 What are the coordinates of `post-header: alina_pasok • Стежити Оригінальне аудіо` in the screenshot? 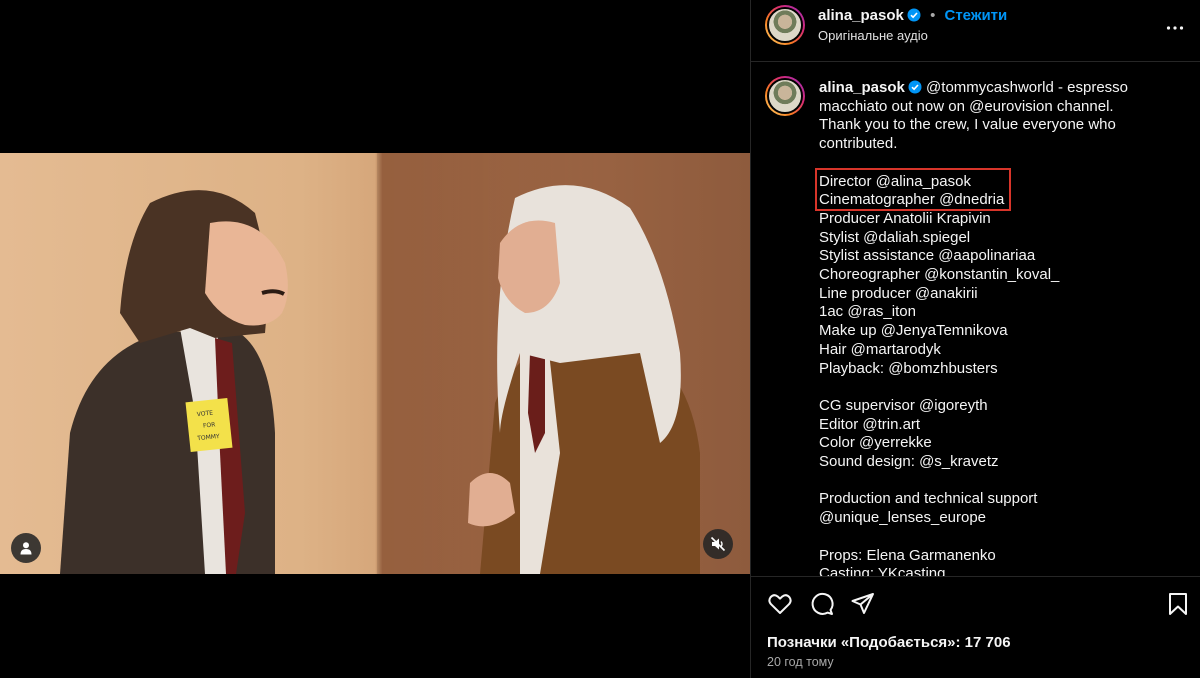 It's located at (975, 31).